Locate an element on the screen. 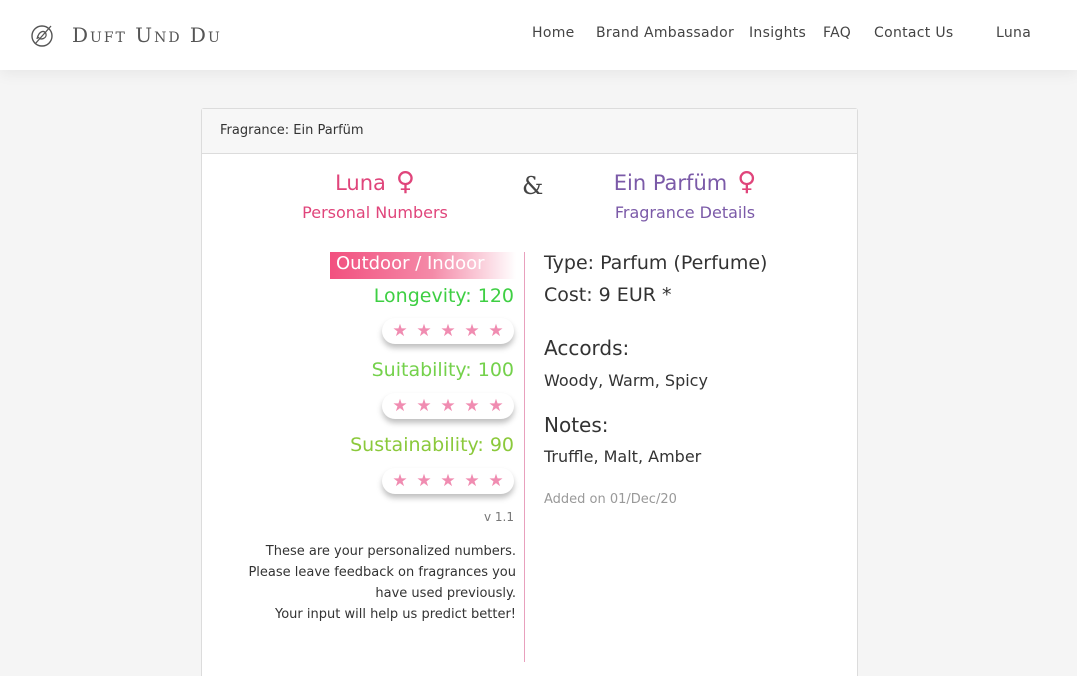 The width and height of the screenshot is (1077, 676). longevity-star-rating: ★ ★ ★ ★ ★ is located at coordinates (448, 331).